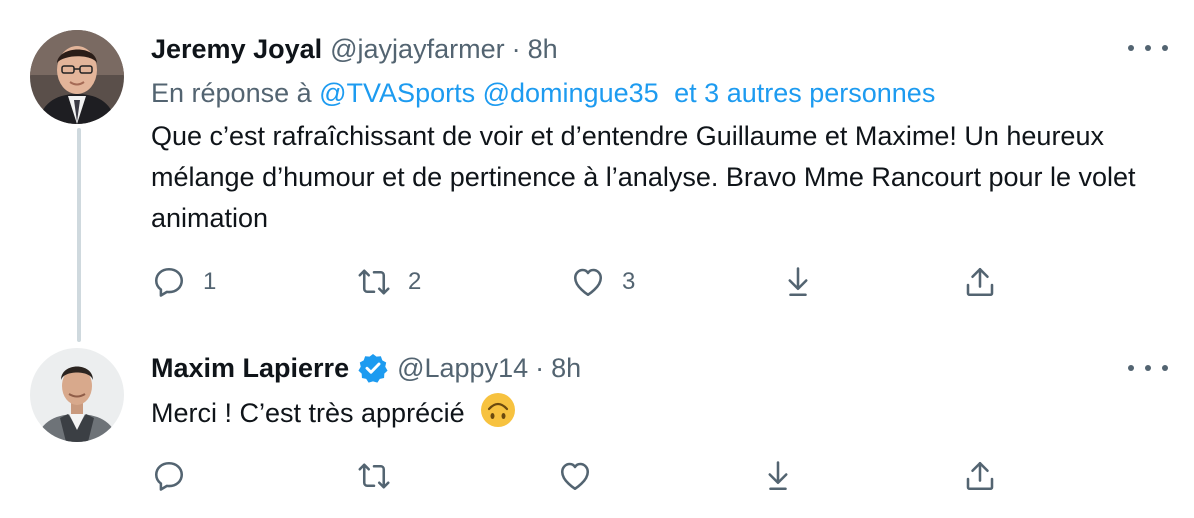 This screenshot has height=518, width=1194. What do you see at coordinates (415, 281) in the screenshot?
I see `retweet-count: 2` at bounding box center [415, 281].